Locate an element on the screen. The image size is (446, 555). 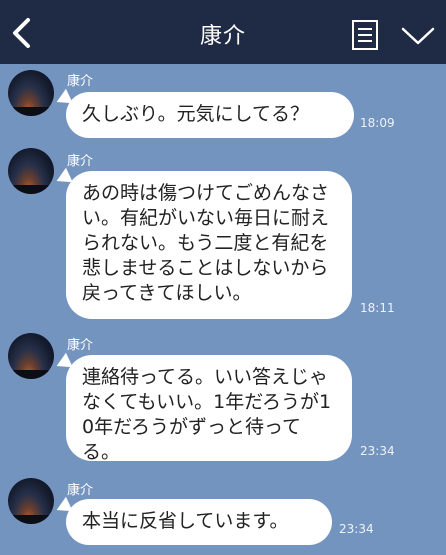
message-bubble: 本当に反省しています。 is located at coordinates (199, 522).